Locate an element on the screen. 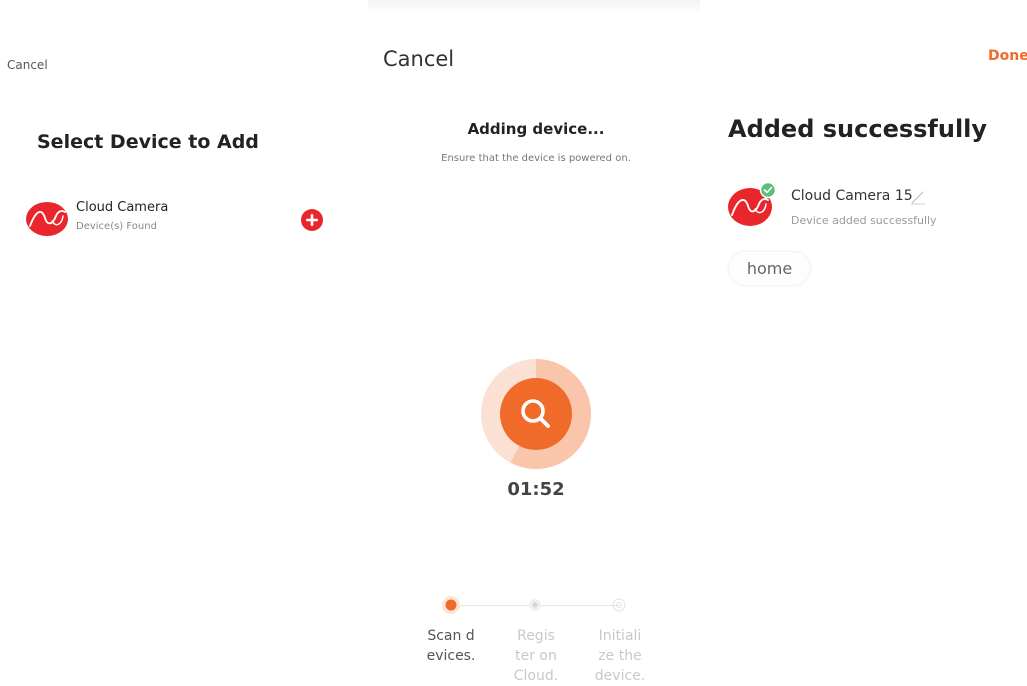 Image resolution: width=1027 pixels, height=686 pixels. step-label-line: Cloud. is located at coordinates (536, 676).